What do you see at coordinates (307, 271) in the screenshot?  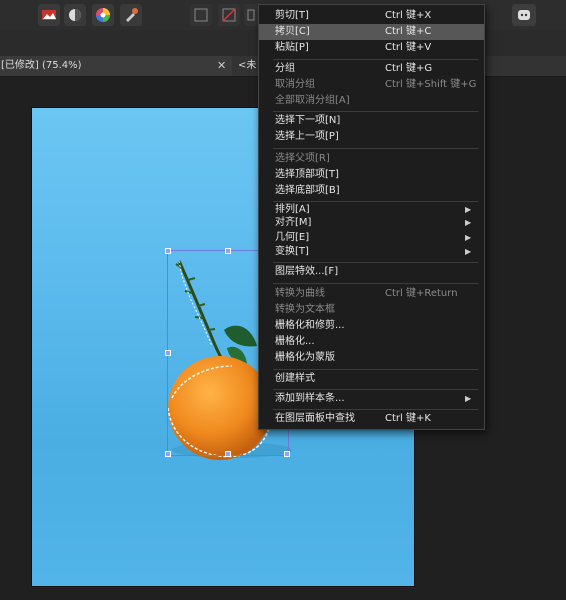 I see `menu-item-label: 图层特效...[F]` at bounding box center [307, 271].